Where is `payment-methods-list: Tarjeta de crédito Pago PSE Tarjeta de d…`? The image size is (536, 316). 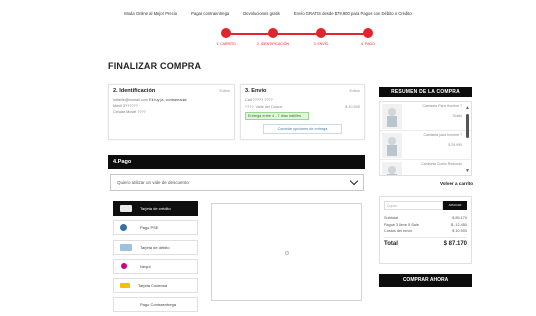 payment-methods-list: Tarjeta de crédito Pago PSE Tarjeta de d… is located at coordinates (155, 258).